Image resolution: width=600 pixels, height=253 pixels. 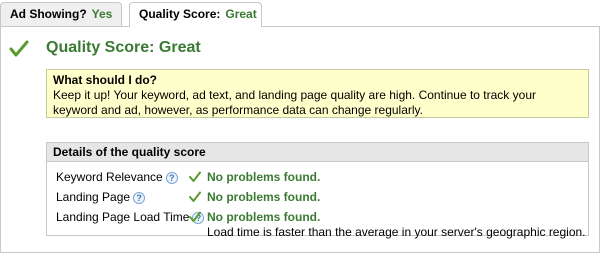 I want to click on advice-title: What should I do?, so click(x=105, y=80).